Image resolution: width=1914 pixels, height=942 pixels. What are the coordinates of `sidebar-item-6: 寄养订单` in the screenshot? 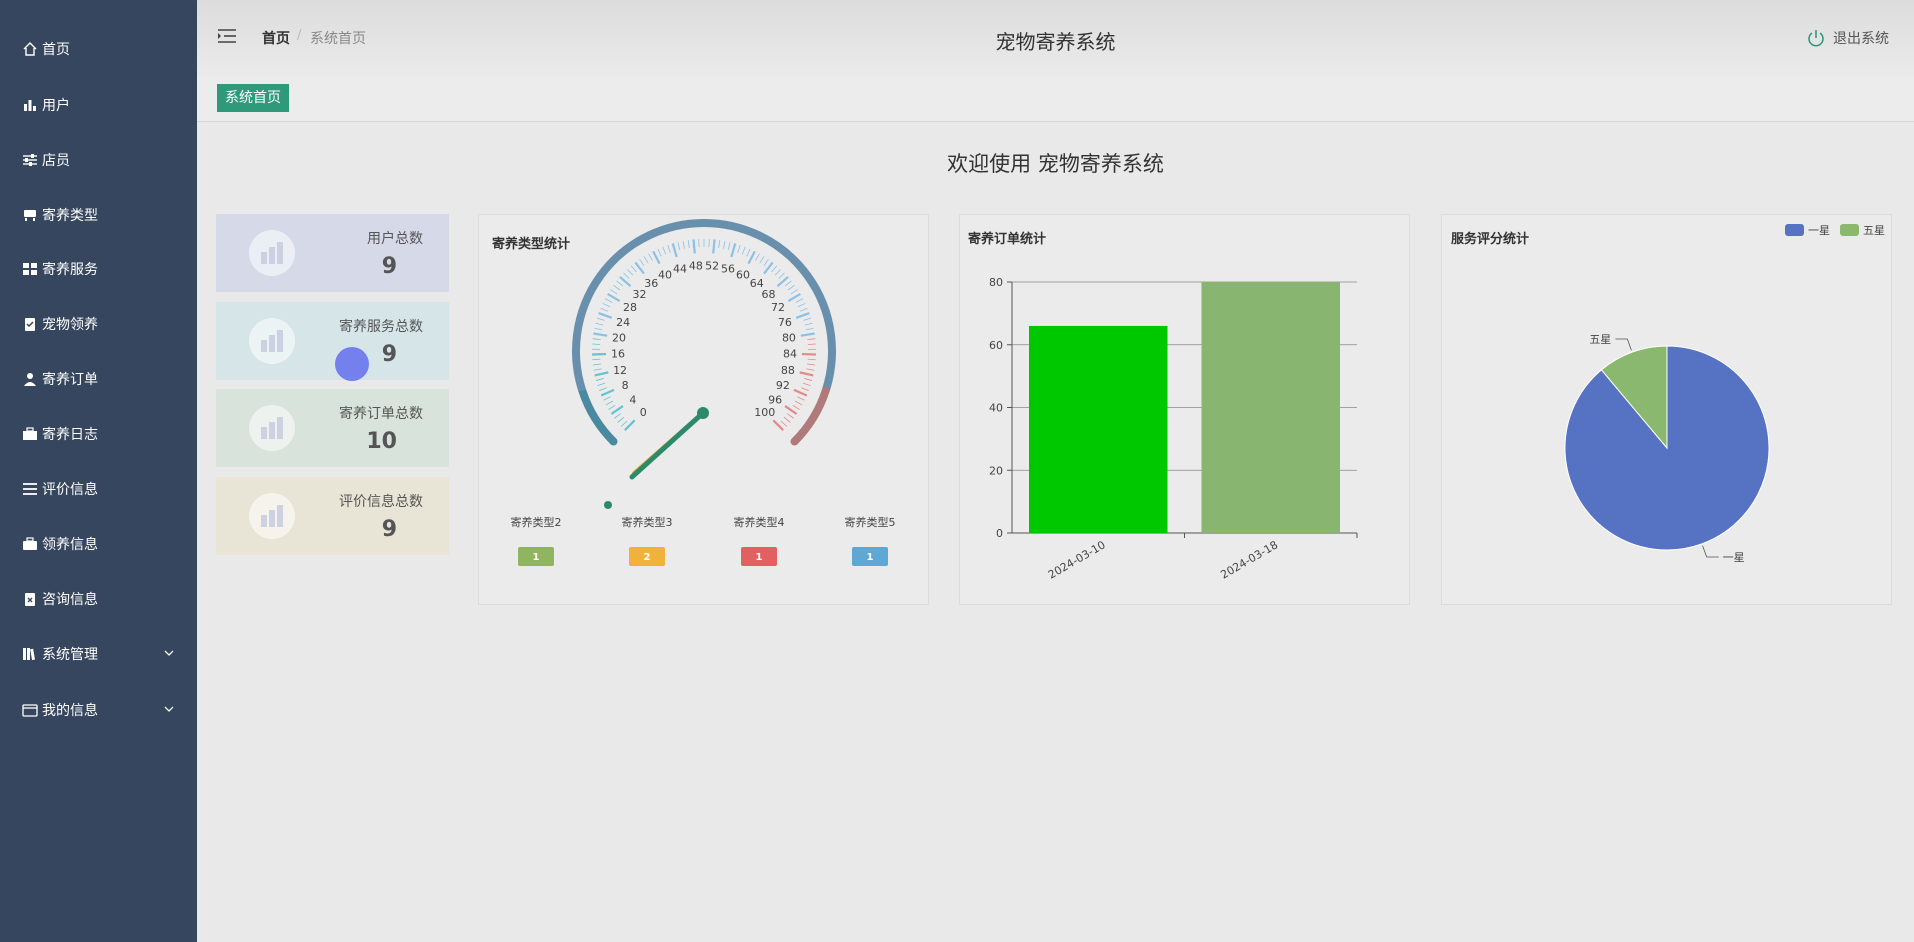 It's located at (98, 379).